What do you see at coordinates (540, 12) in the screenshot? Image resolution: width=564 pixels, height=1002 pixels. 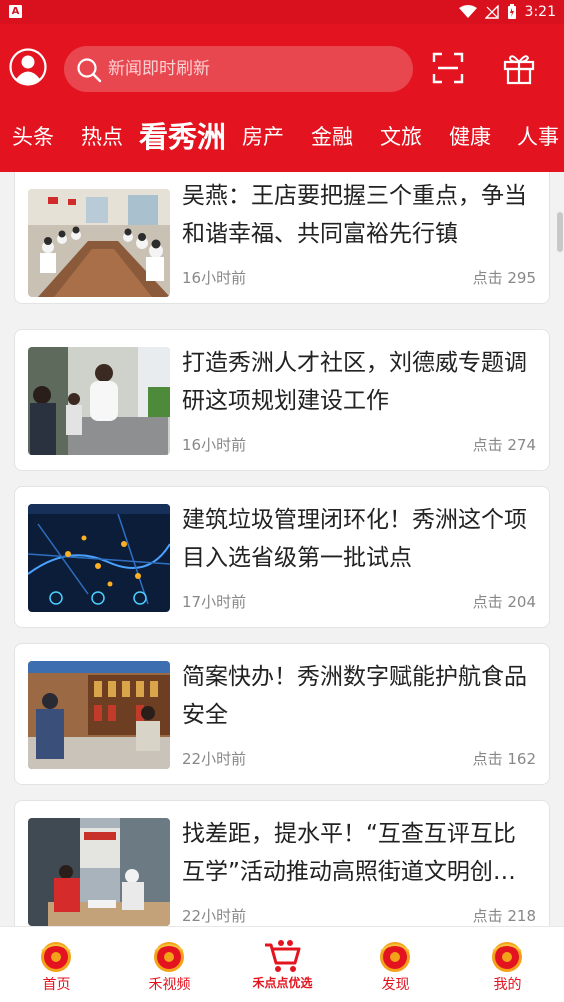 I see `status-time: 3:21` at bounding box center [540, 12].